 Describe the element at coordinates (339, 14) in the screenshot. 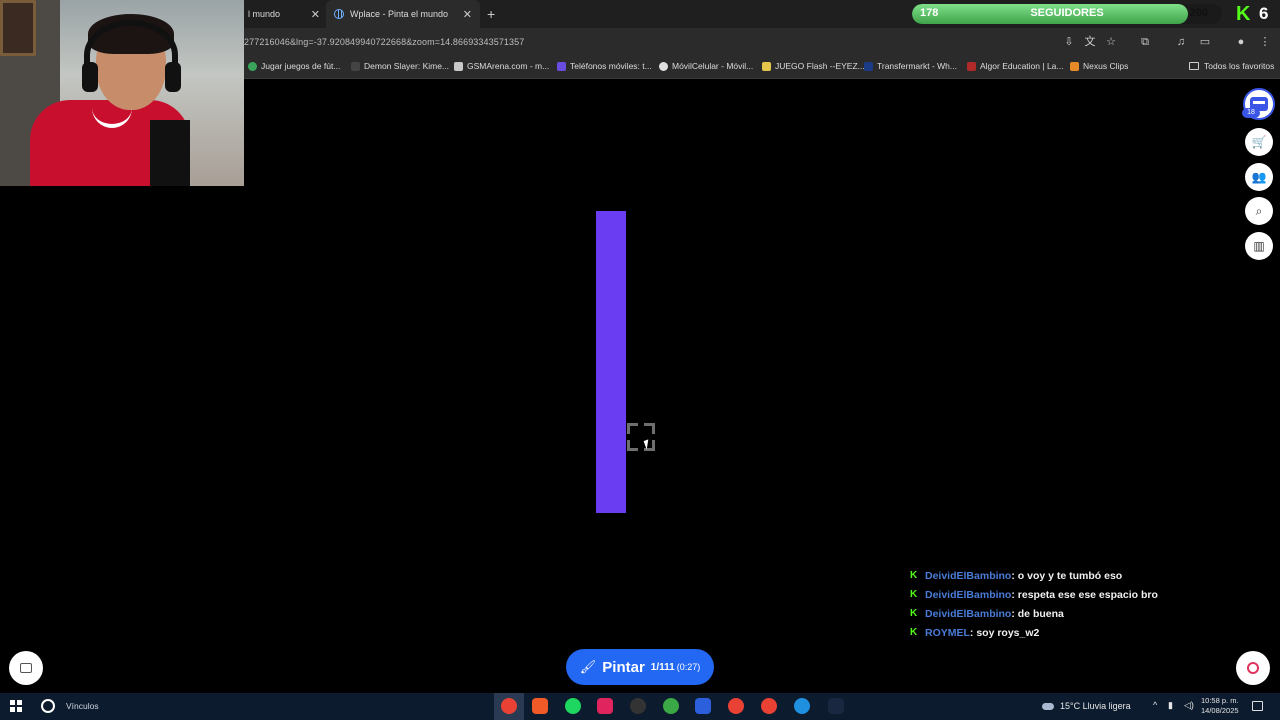

I see `globe-icon` at that location.